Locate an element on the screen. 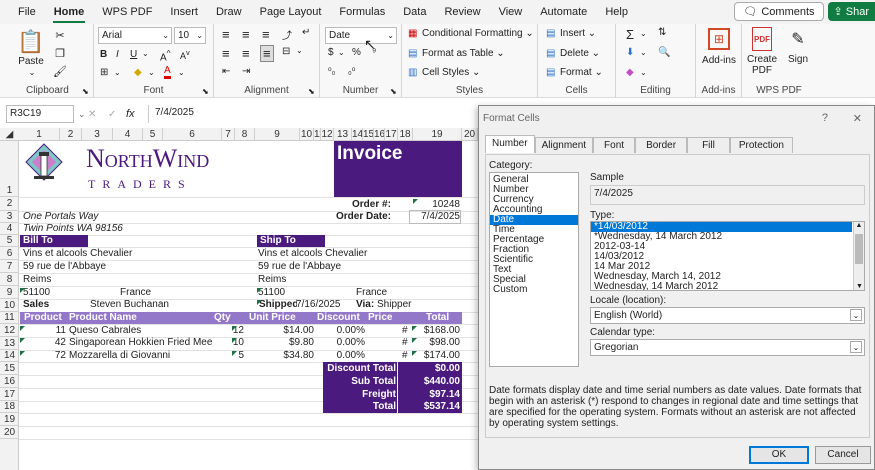 The height and width of the screenshot is (470, 875). sign-button: Sign is located at coordinates (798, 59).